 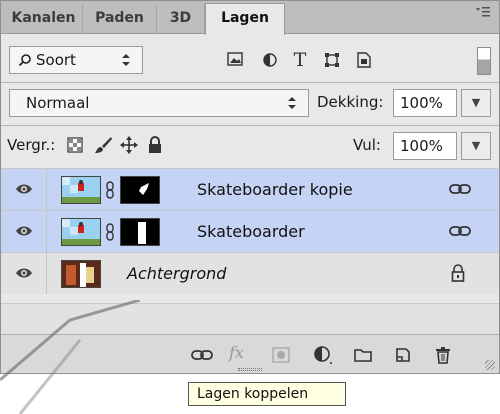 What do you see at coordinates (367, 145) in the screenshot?
I see `fill-label: Vul:` at bounding box center [367, 145].